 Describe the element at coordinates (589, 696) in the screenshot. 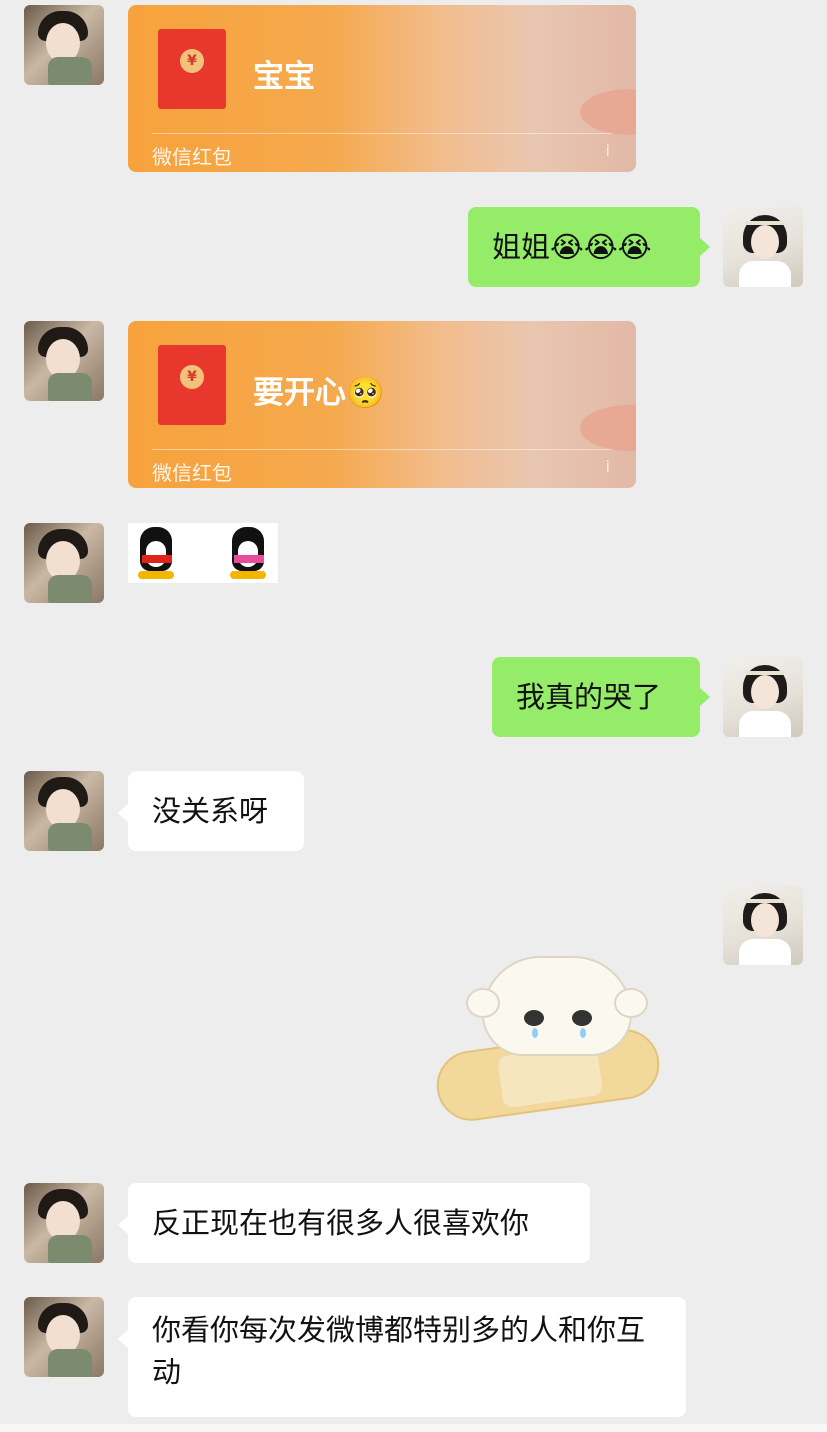

I see `message-text: 我真的哭了` at that location.